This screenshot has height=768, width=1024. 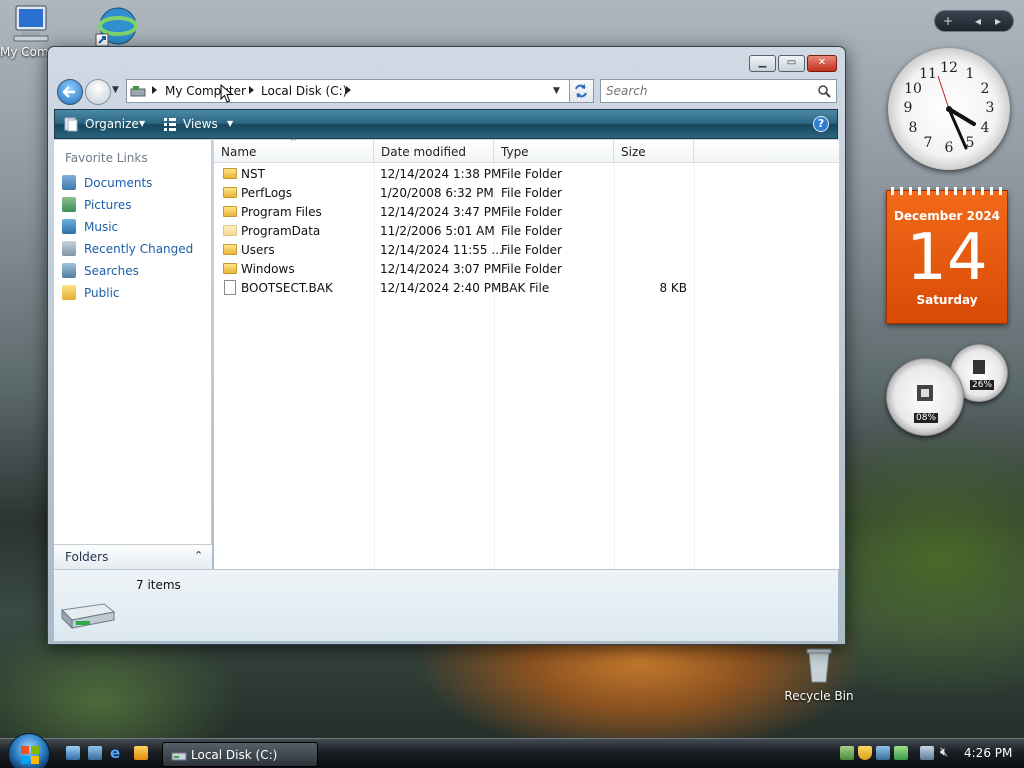 What do you see at coordinates (170, 124) in the screenshot?
I see `views-icon` at bounding box center [170, 124].